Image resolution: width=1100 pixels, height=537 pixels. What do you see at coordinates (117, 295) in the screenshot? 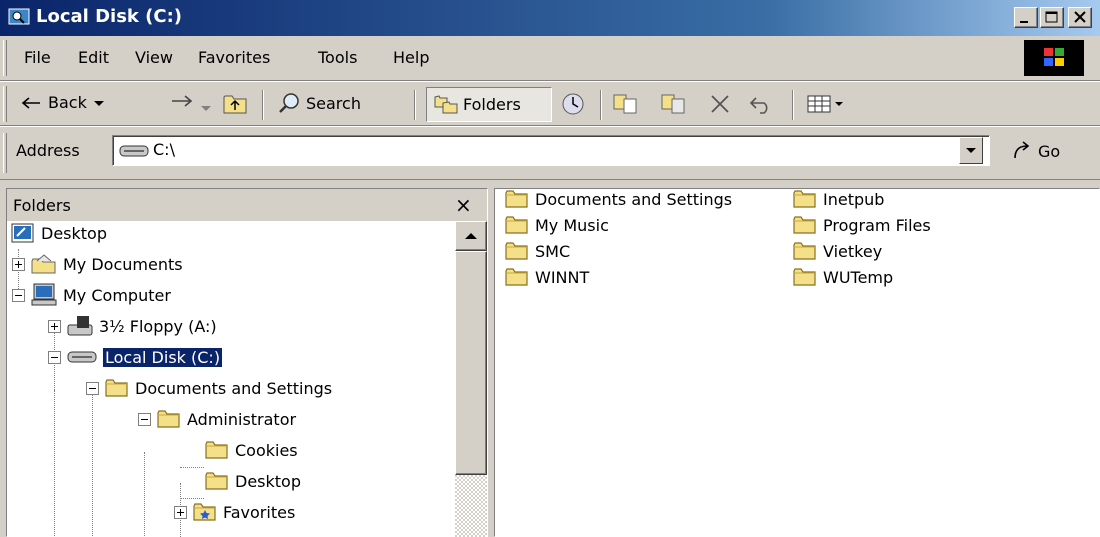
I see `tree-label: My Computer` at bounding box center [117, 295].